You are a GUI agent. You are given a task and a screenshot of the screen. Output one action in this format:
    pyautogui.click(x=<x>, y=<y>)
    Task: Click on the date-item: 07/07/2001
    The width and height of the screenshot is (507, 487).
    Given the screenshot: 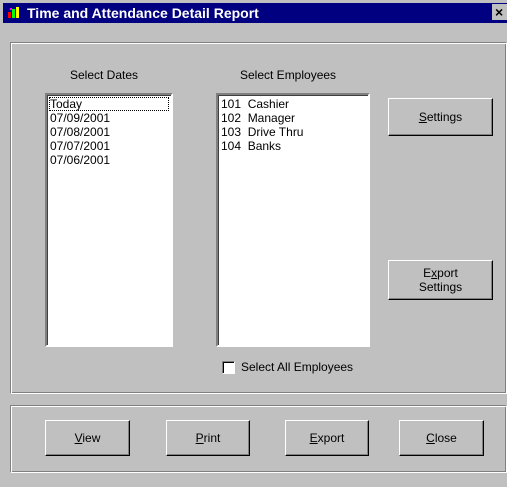 What is the action you would take?
    pyautogui.click(x=109, y=146)
    